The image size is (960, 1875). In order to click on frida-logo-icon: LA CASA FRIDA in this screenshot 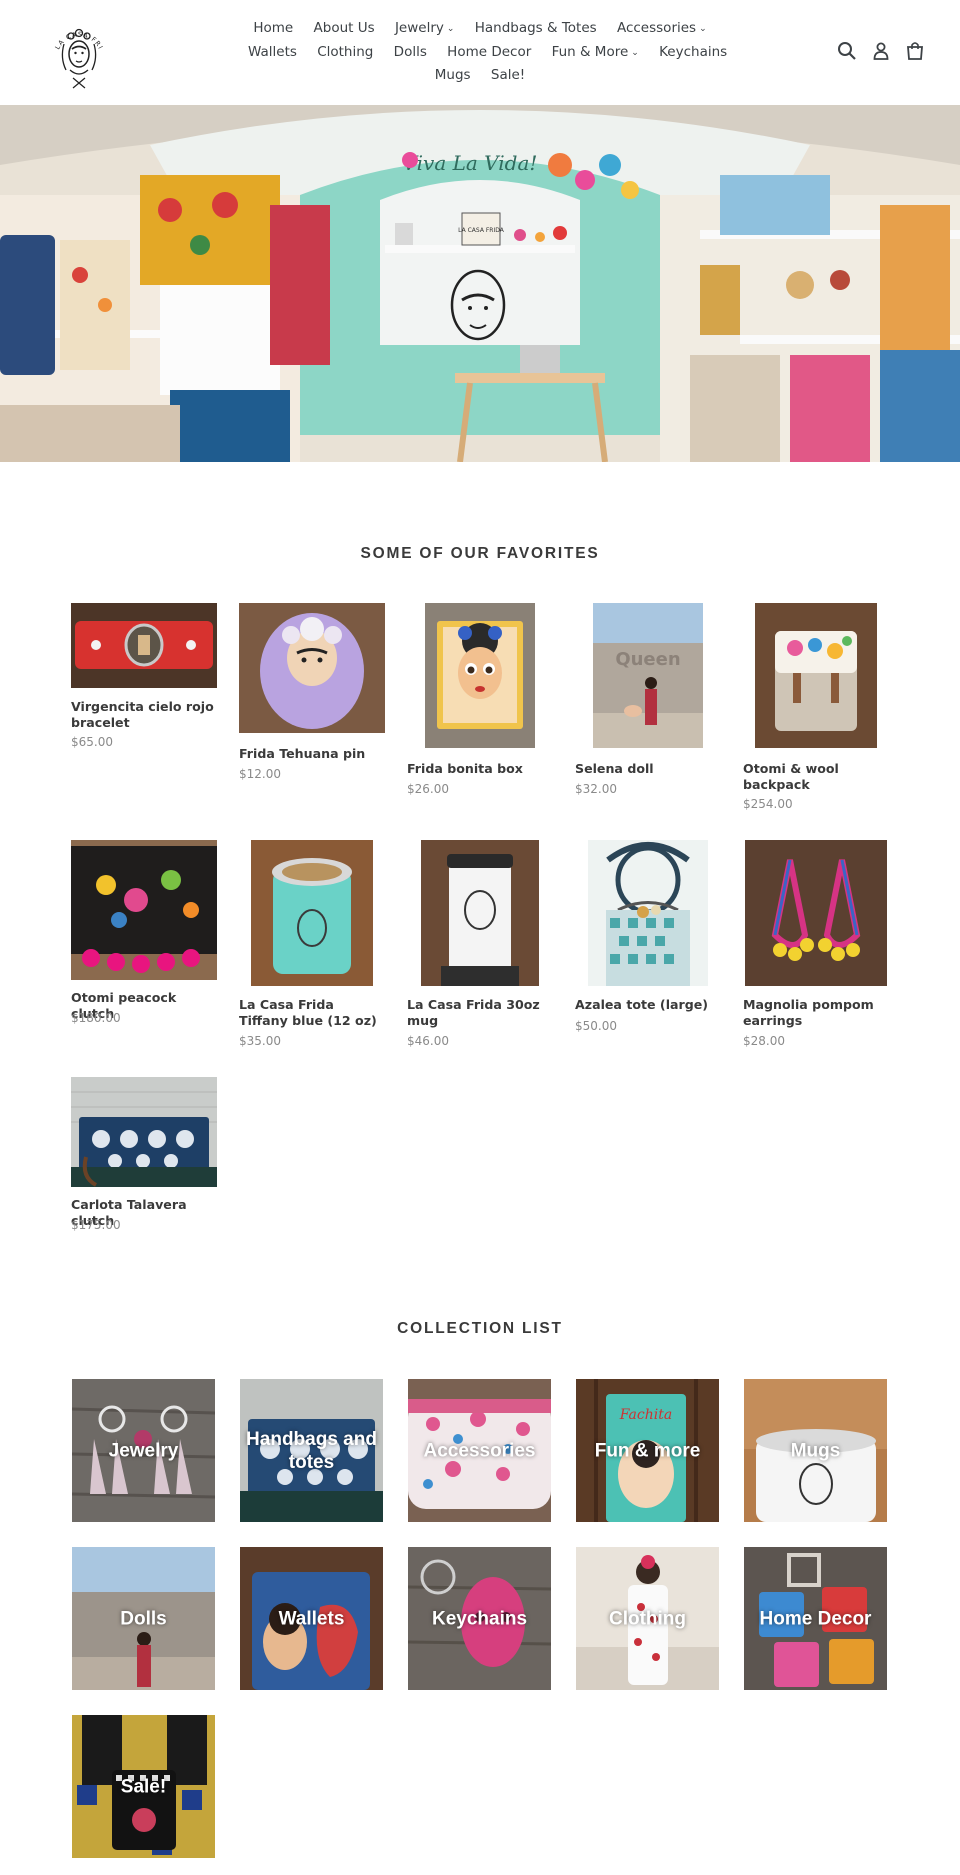, I will do `click(76, 48)`.